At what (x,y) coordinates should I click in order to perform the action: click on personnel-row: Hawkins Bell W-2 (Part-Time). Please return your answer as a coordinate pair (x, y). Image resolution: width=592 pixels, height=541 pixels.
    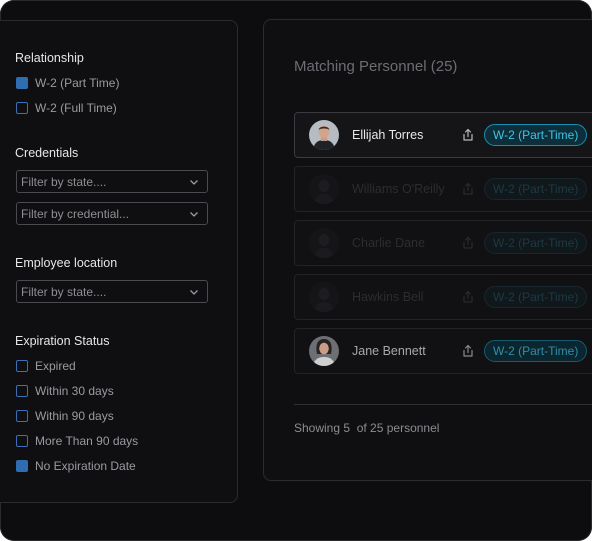
    Looking at the image, I should click on (443, 297).